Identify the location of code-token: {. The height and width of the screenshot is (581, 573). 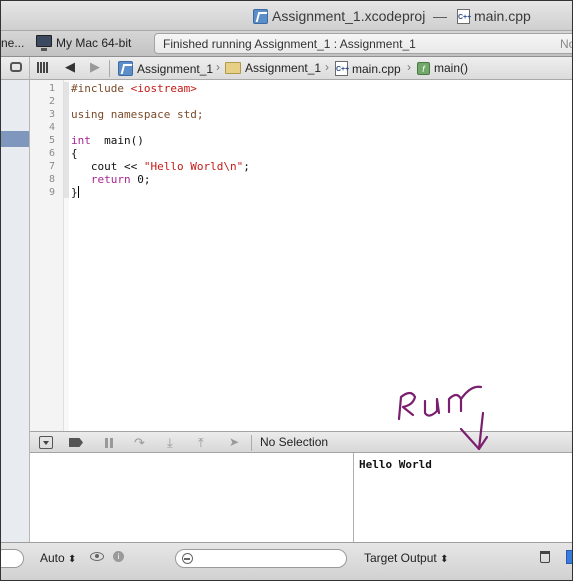
(74, 153).